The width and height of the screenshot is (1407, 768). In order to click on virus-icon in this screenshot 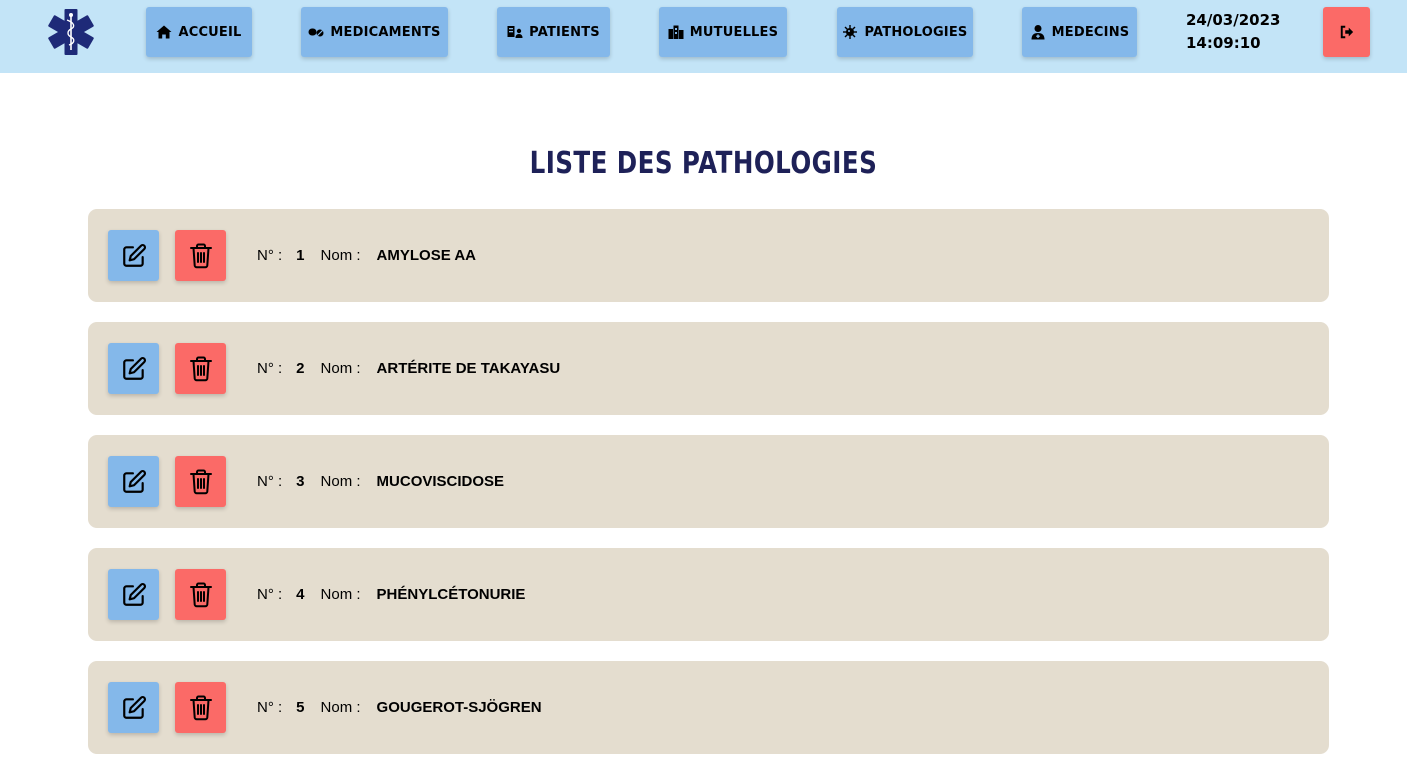, I will do `click(850, 32)`.